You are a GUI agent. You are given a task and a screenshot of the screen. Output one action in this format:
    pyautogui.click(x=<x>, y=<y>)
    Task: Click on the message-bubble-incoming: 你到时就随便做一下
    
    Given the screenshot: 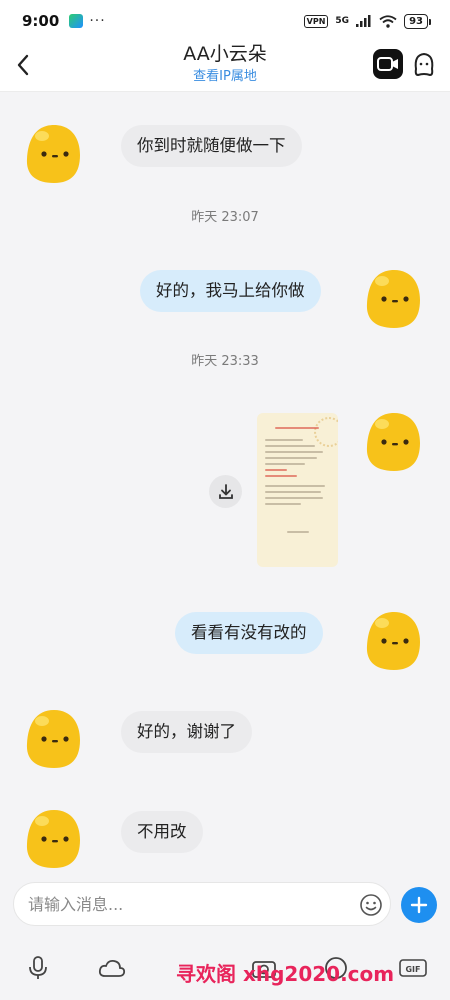 What is the action you would take?
    pyautogui.click(x=211, y=146)
    